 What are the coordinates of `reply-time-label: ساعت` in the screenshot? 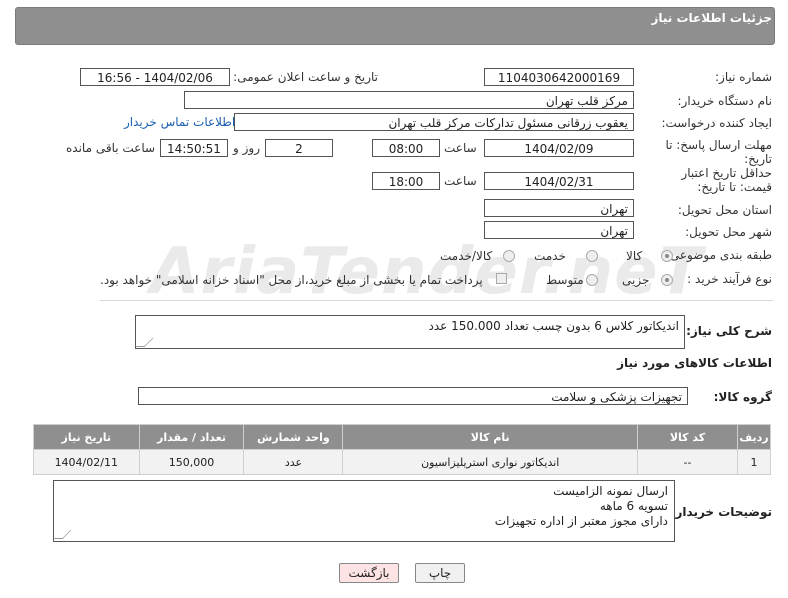 It's located at (460, 148).